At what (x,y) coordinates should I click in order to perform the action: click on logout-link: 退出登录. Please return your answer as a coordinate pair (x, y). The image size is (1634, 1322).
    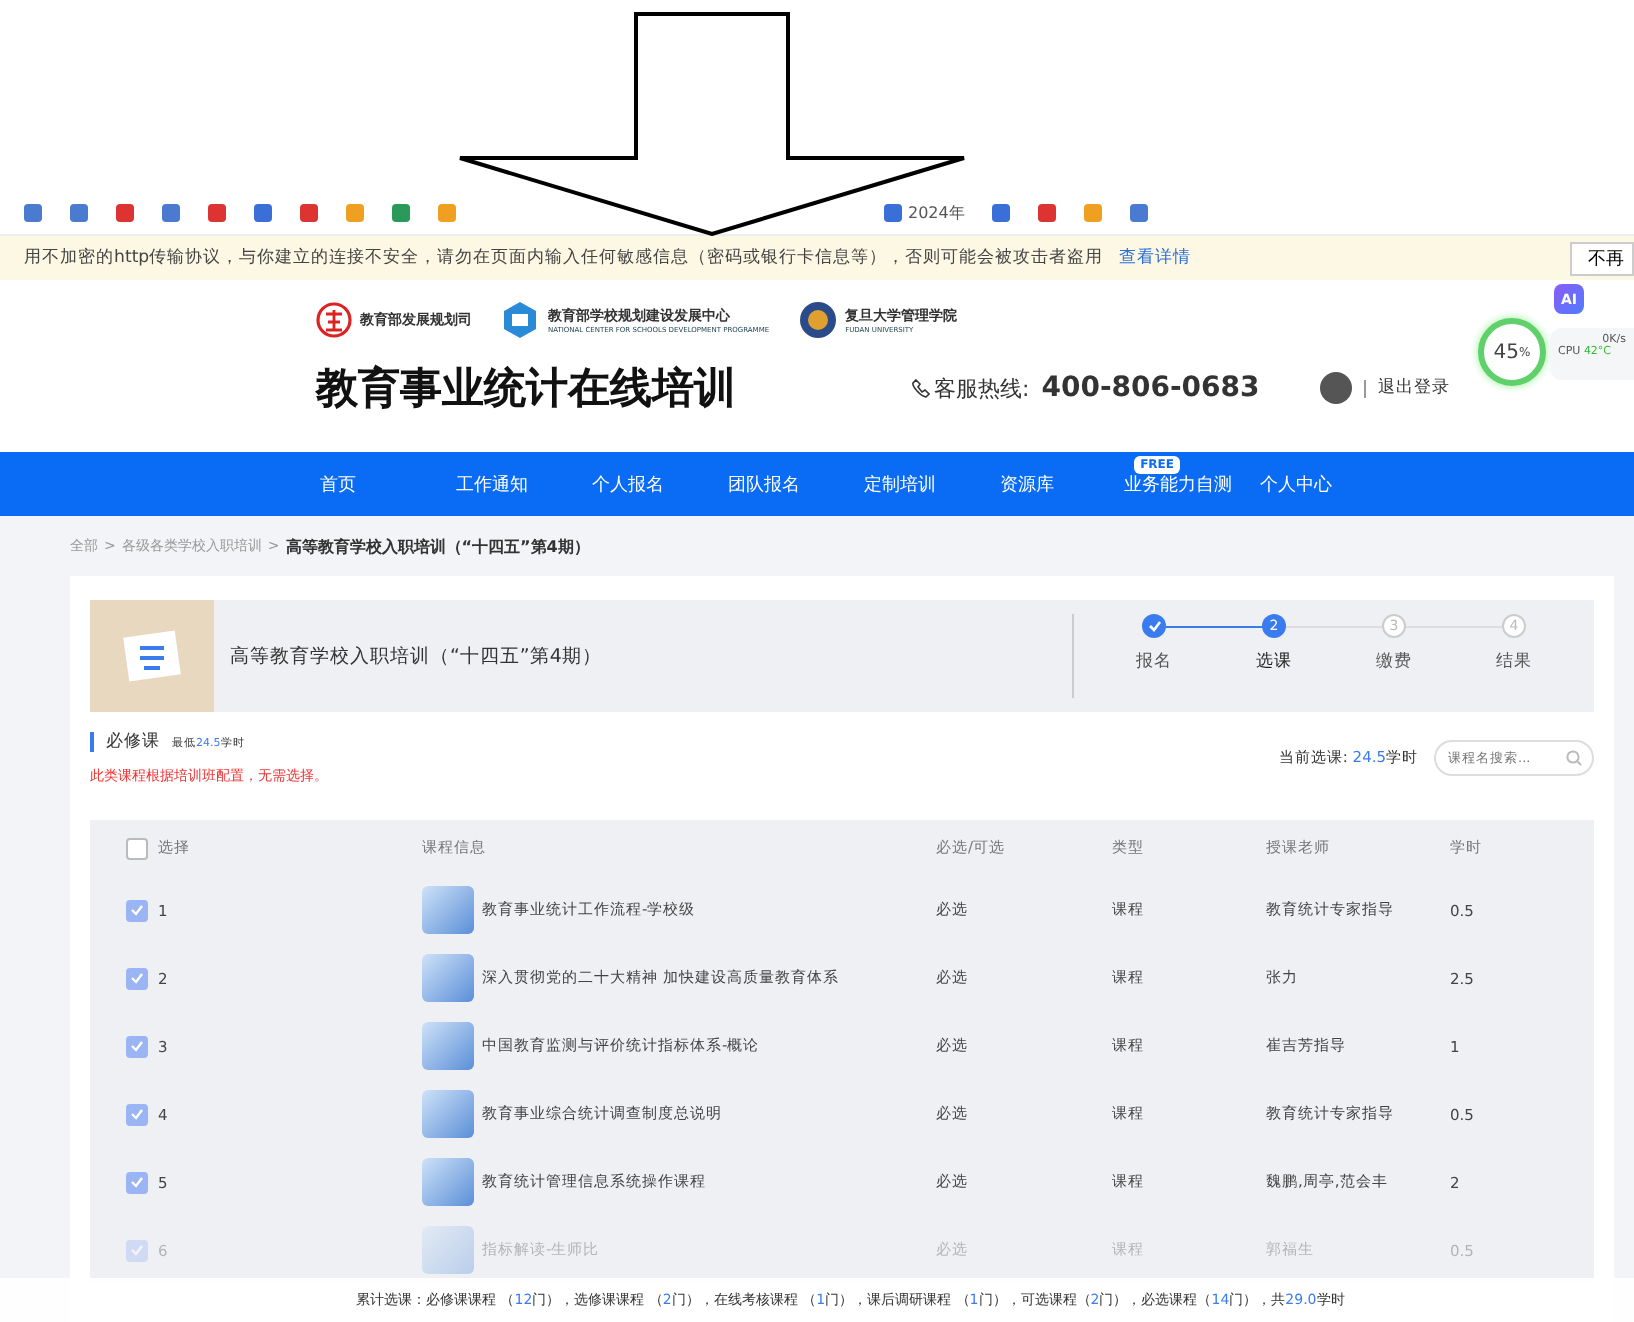
    Looking at the image, I should click on (1413, 388).